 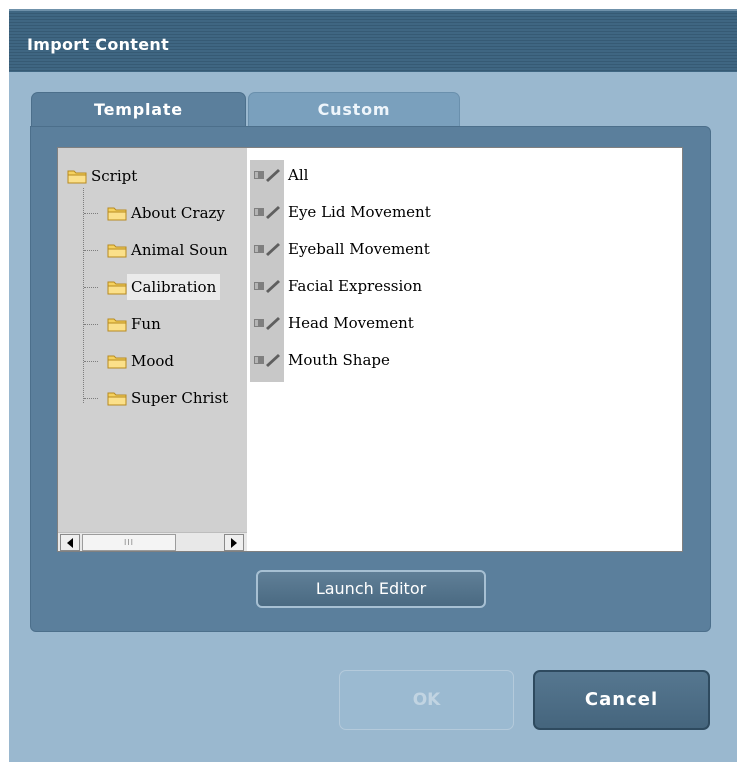 What do you see at coordinates (298, 175) in the screenshot?
I see `list-item-label: All` at bounding box center [298, 175].